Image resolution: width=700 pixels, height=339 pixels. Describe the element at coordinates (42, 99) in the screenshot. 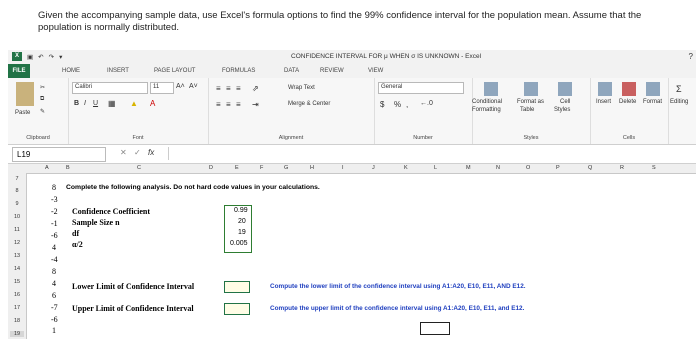

I see `copy-icon: ⧉` at that location.